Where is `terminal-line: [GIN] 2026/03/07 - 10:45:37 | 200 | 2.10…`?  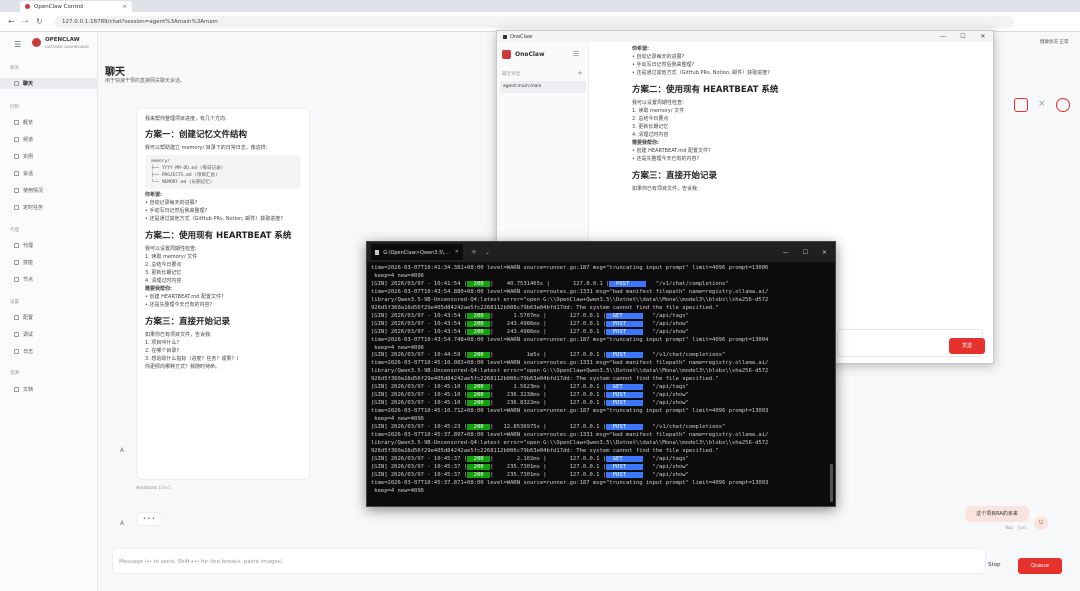
terminal-line: [GIN] 2026/03/07 - 10:45:37 | 200 | 2.10… is located at coordinates (530, 458).